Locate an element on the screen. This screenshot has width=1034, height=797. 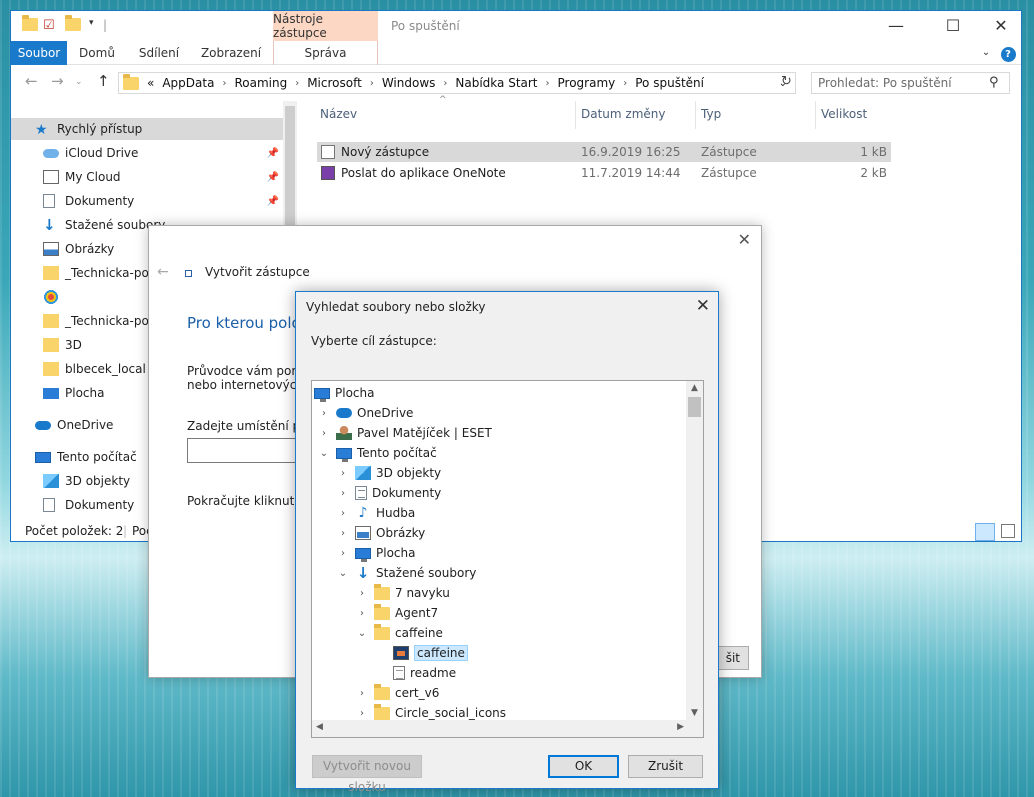
breadcrumb-programs: Programy is located at coordinates (587, 83).